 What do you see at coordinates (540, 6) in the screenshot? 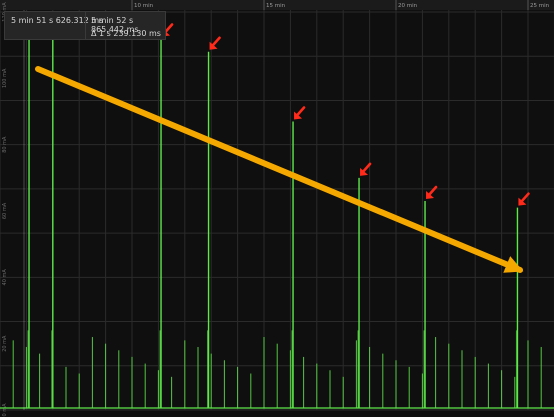
I see `timeline-label: 25 min` at bounding box center [540, 6].